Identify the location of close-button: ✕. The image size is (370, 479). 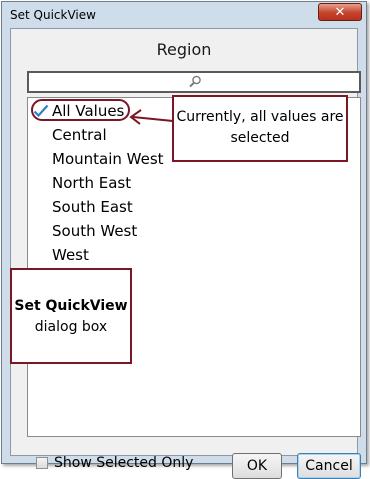
(340, 12).